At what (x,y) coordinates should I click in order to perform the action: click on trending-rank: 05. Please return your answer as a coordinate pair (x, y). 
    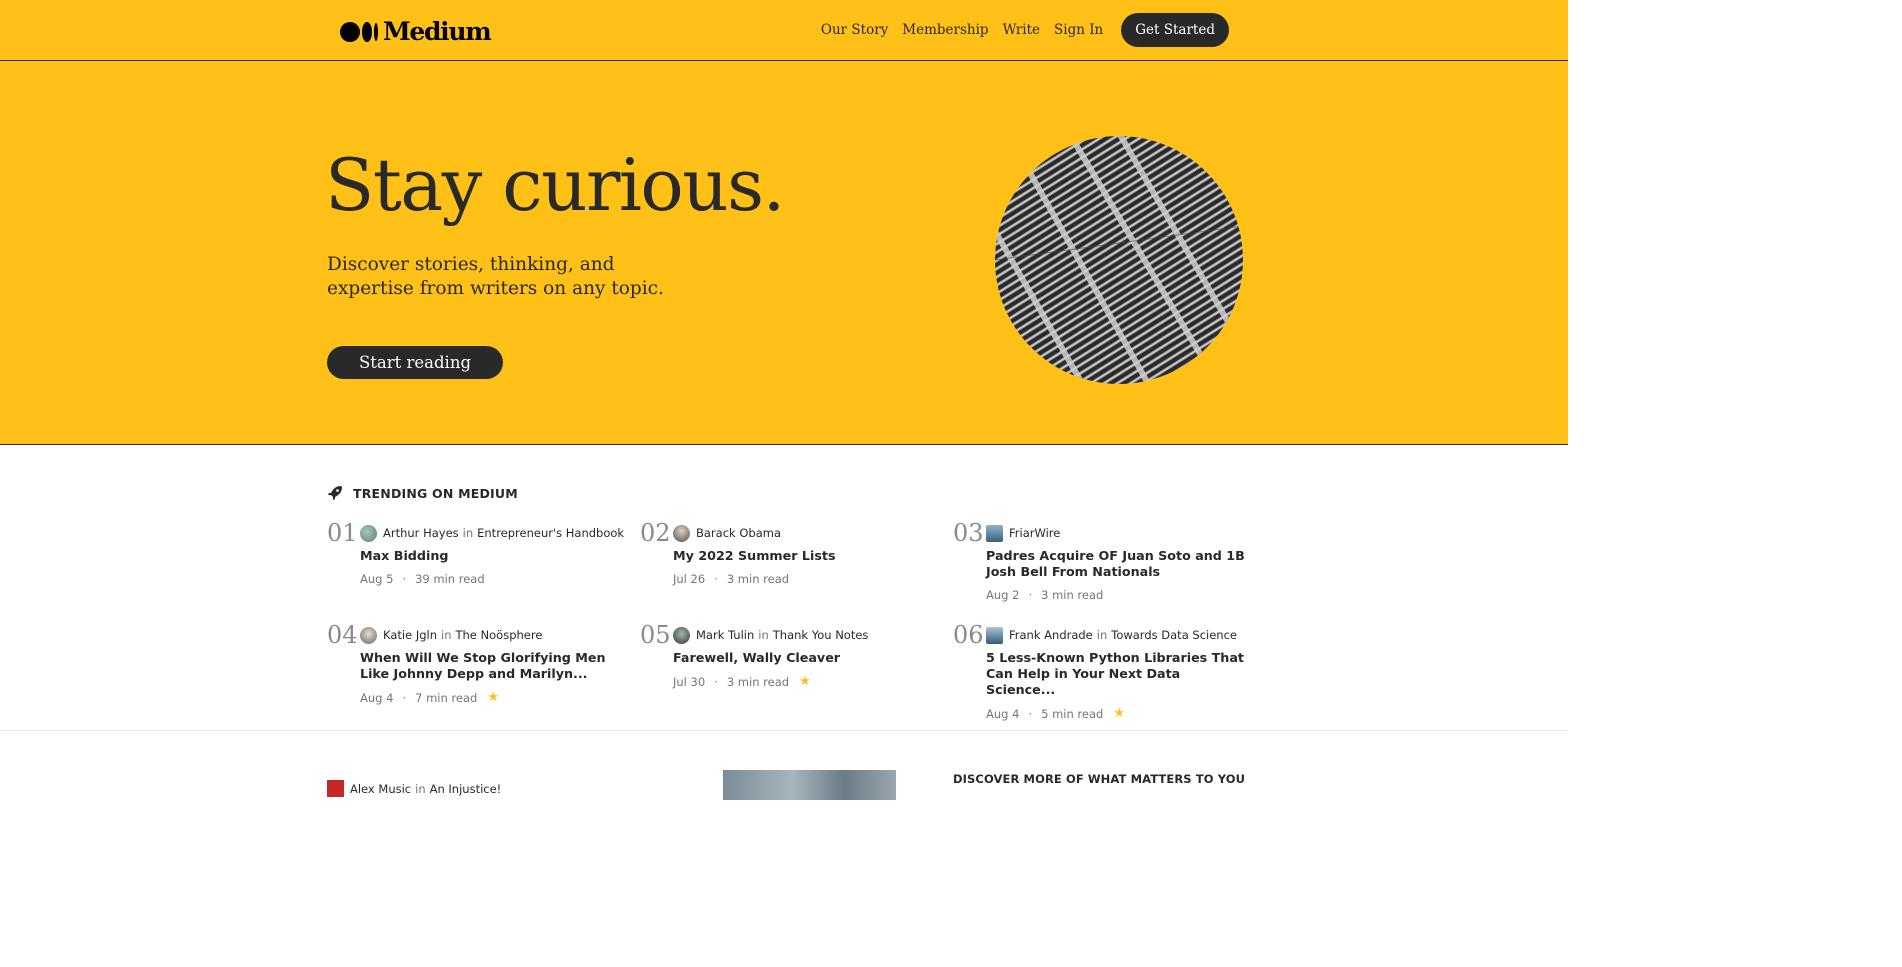
    Looking at the image, I should click on (655, 635).